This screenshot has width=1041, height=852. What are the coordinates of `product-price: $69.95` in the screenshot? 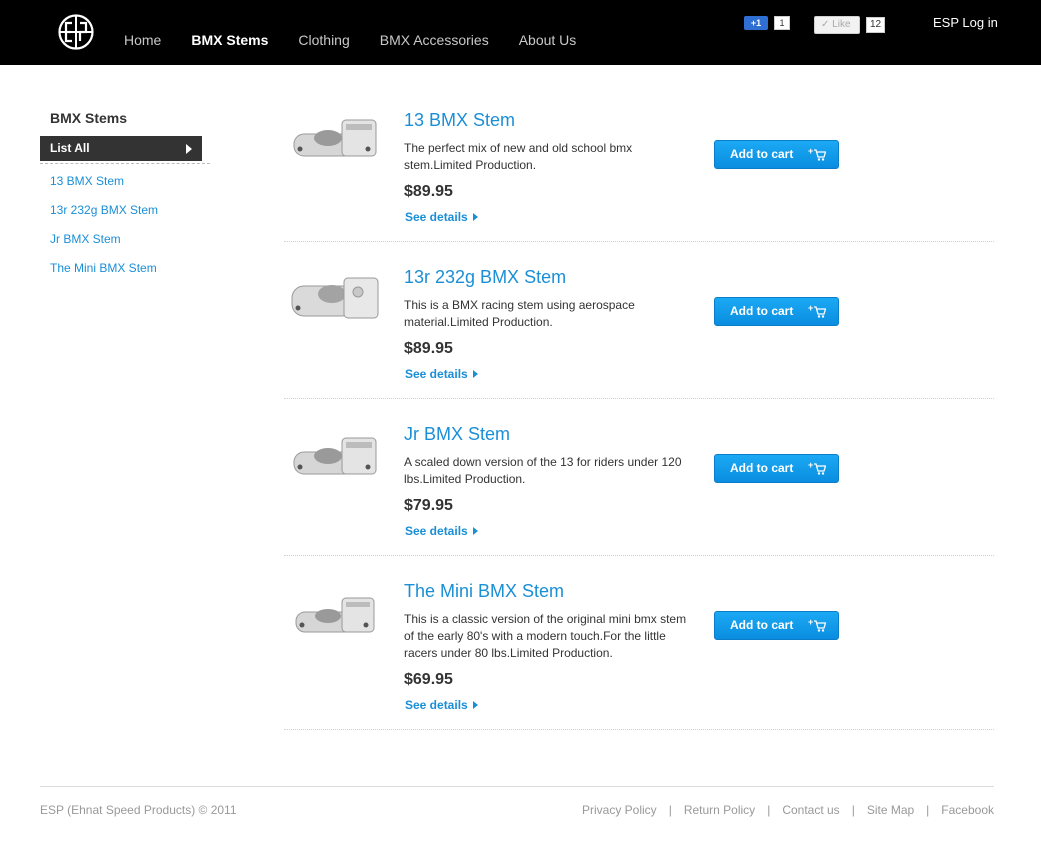 It's located at (428, 679).